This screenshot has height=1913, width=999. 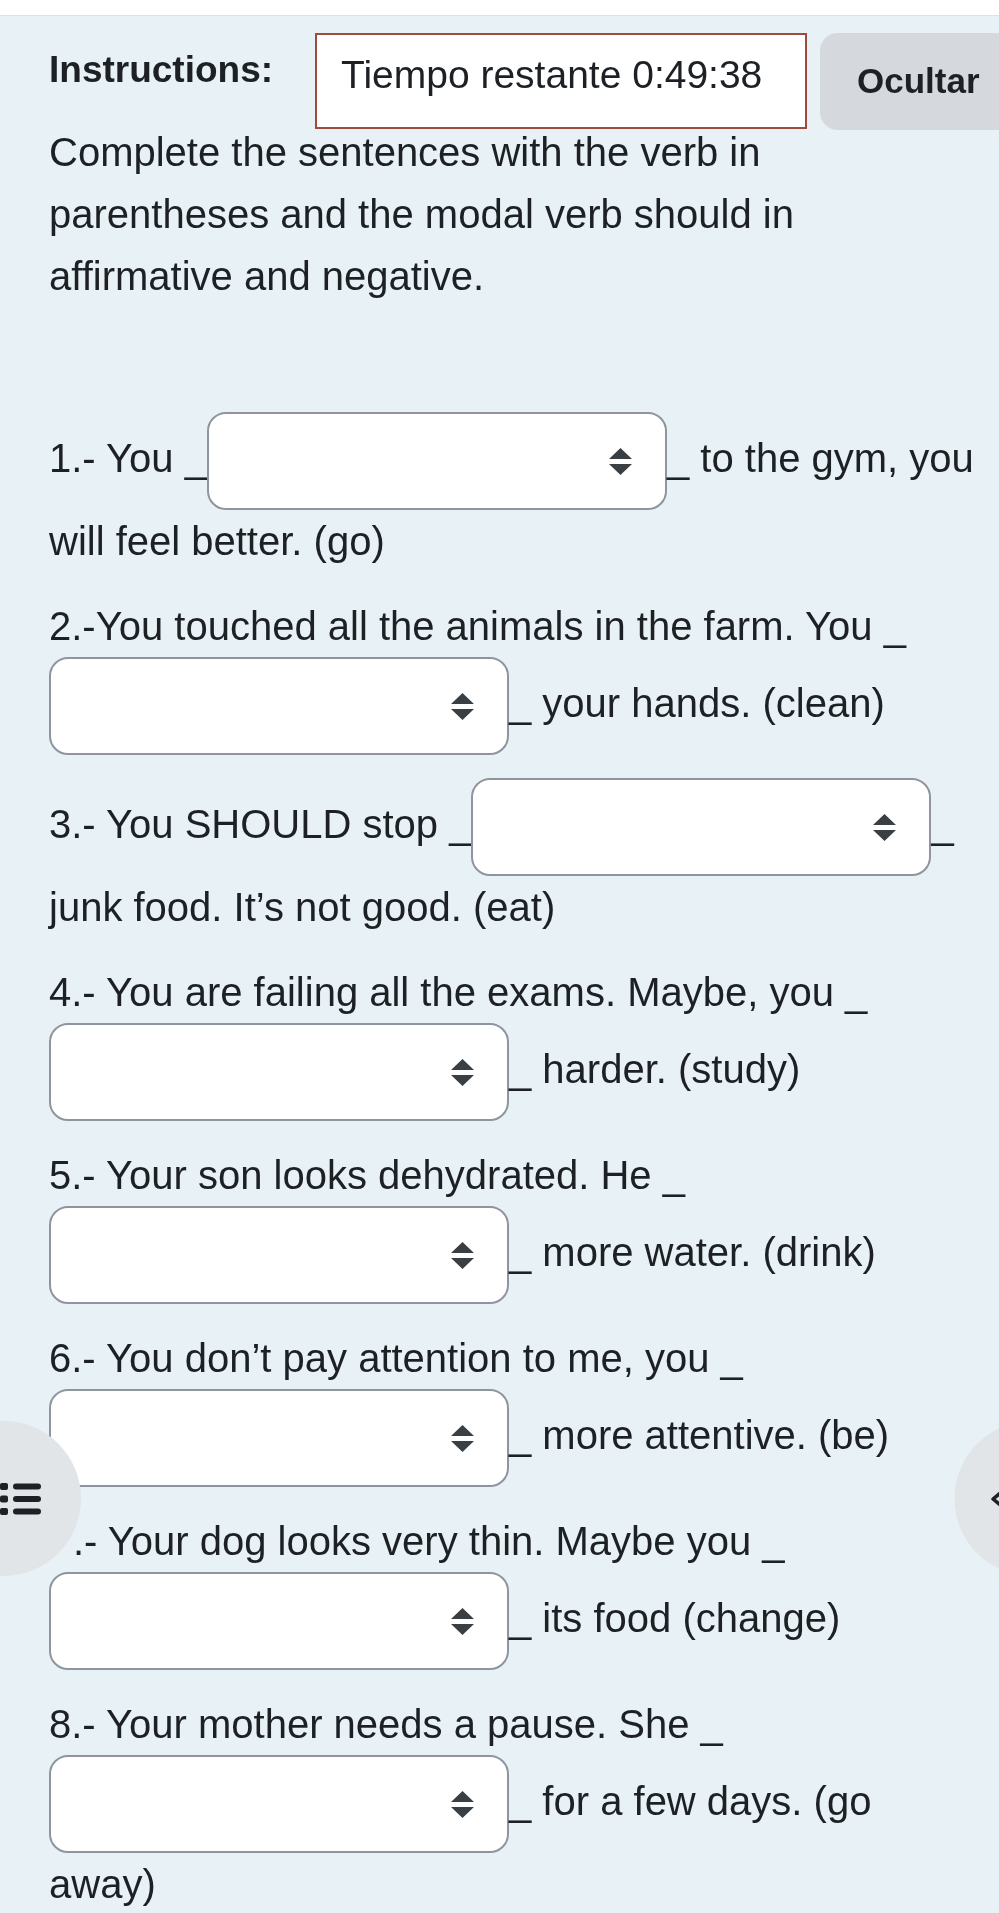 What do you see at coordinates (367, 1175) in the screenshot?
I see `question-text: 5.- Your son looks dehydrated. He _` at bounding box center [367, 1175].